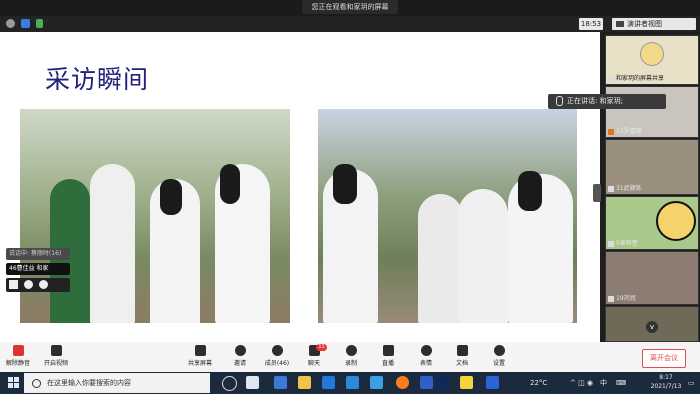 The width and height of the screenshot is (700, 394). Describe the element at coordinates (462, 350) in the screenshot. I see `document-icon` at that location.